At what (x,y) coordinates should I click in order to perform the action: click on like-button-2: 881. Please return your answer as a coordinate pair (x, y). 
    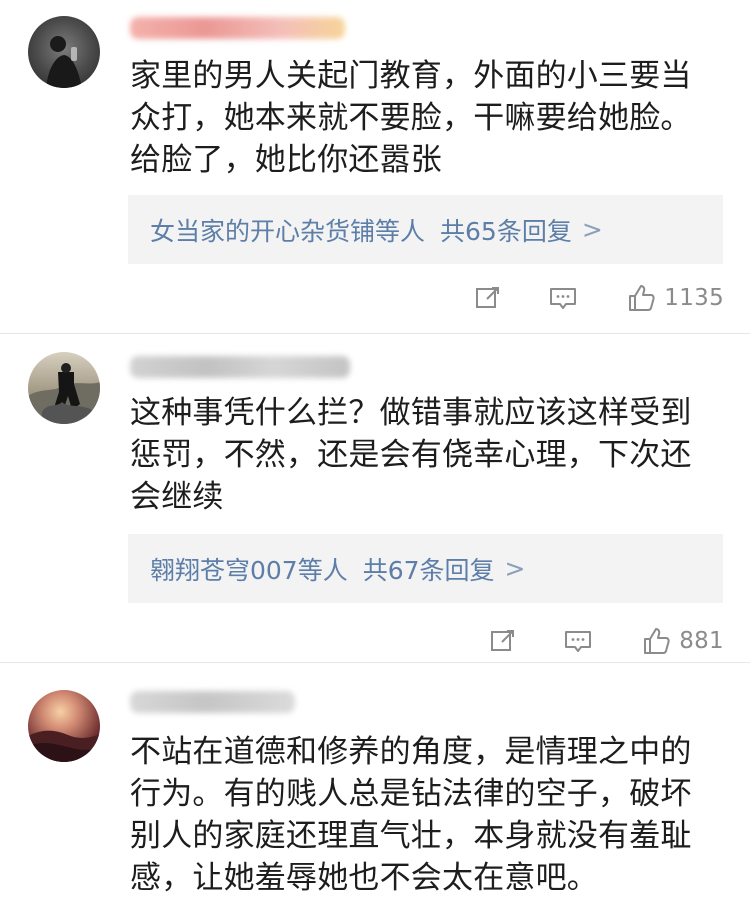
    Looking at the image, I should click on (681, 641).